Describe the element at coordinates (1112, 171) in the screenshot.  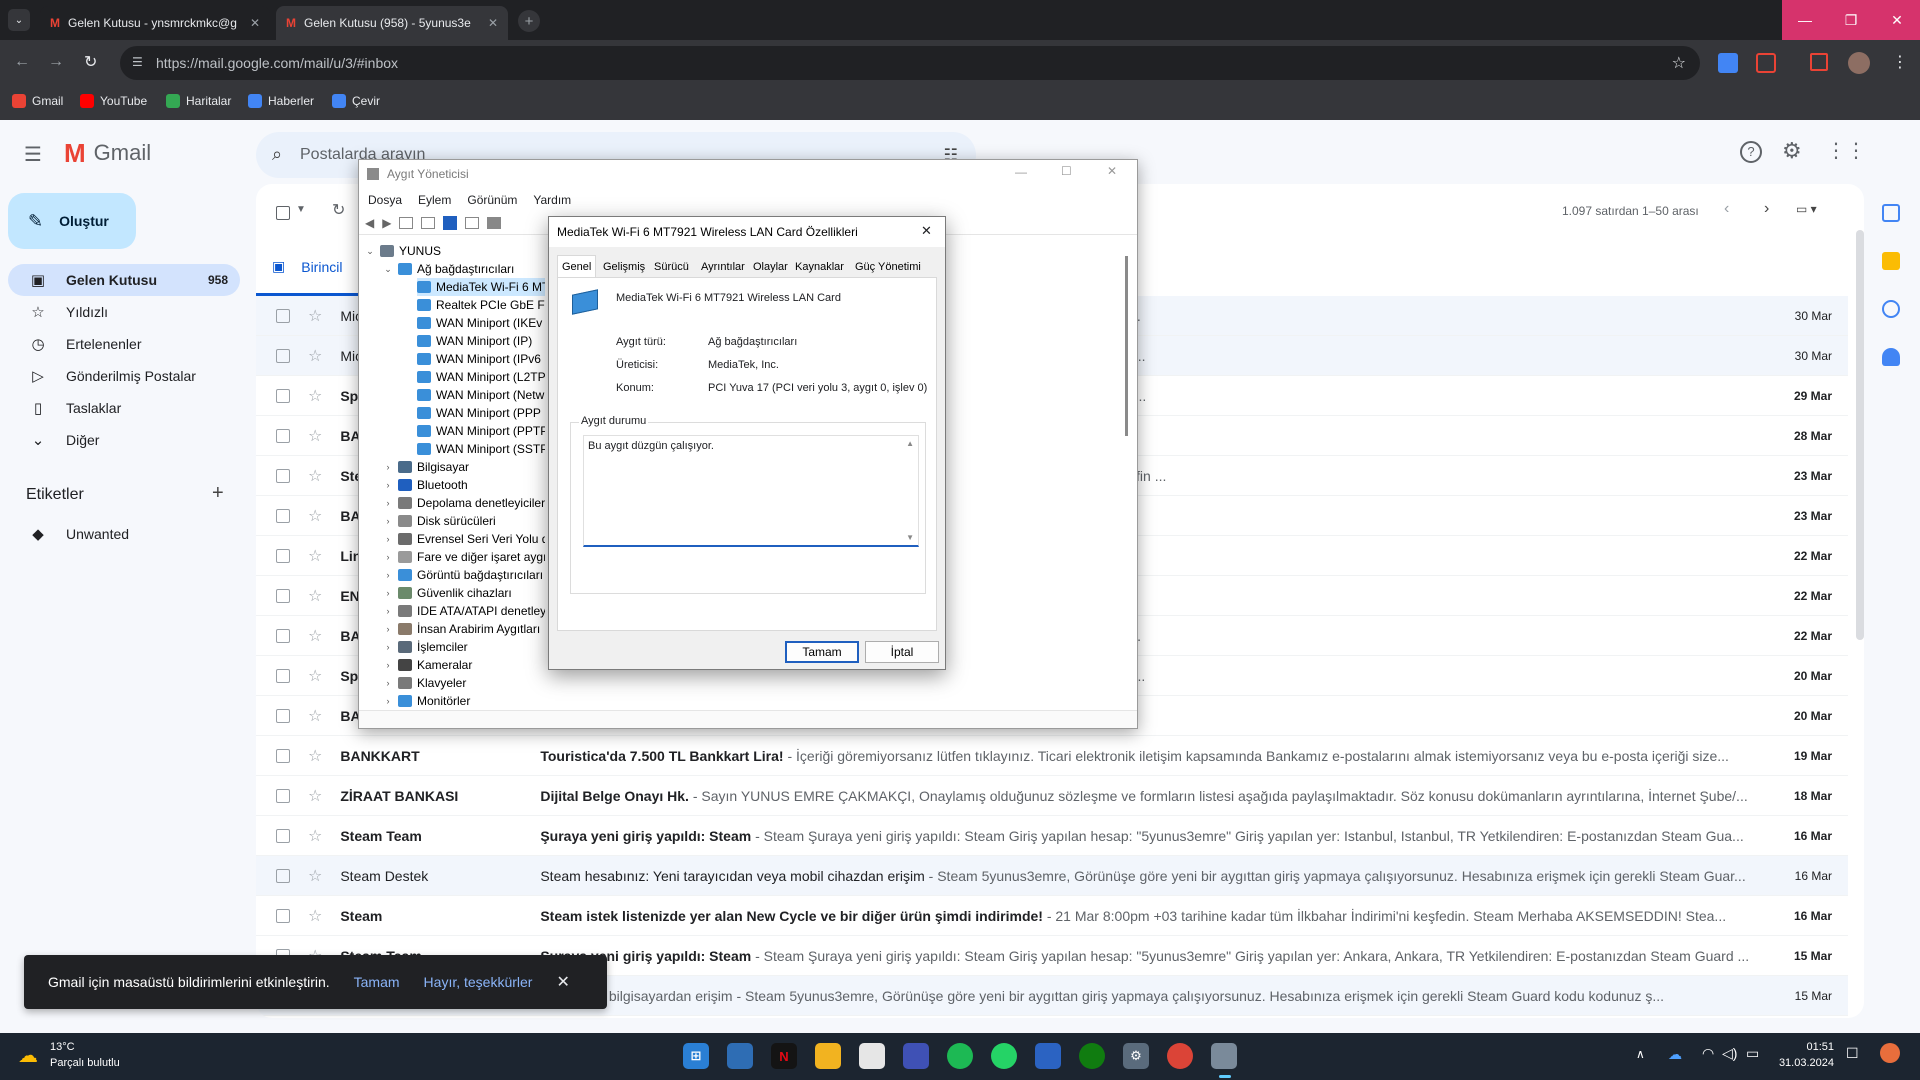
I see `devmgr-close-icon: ✕` at that location.